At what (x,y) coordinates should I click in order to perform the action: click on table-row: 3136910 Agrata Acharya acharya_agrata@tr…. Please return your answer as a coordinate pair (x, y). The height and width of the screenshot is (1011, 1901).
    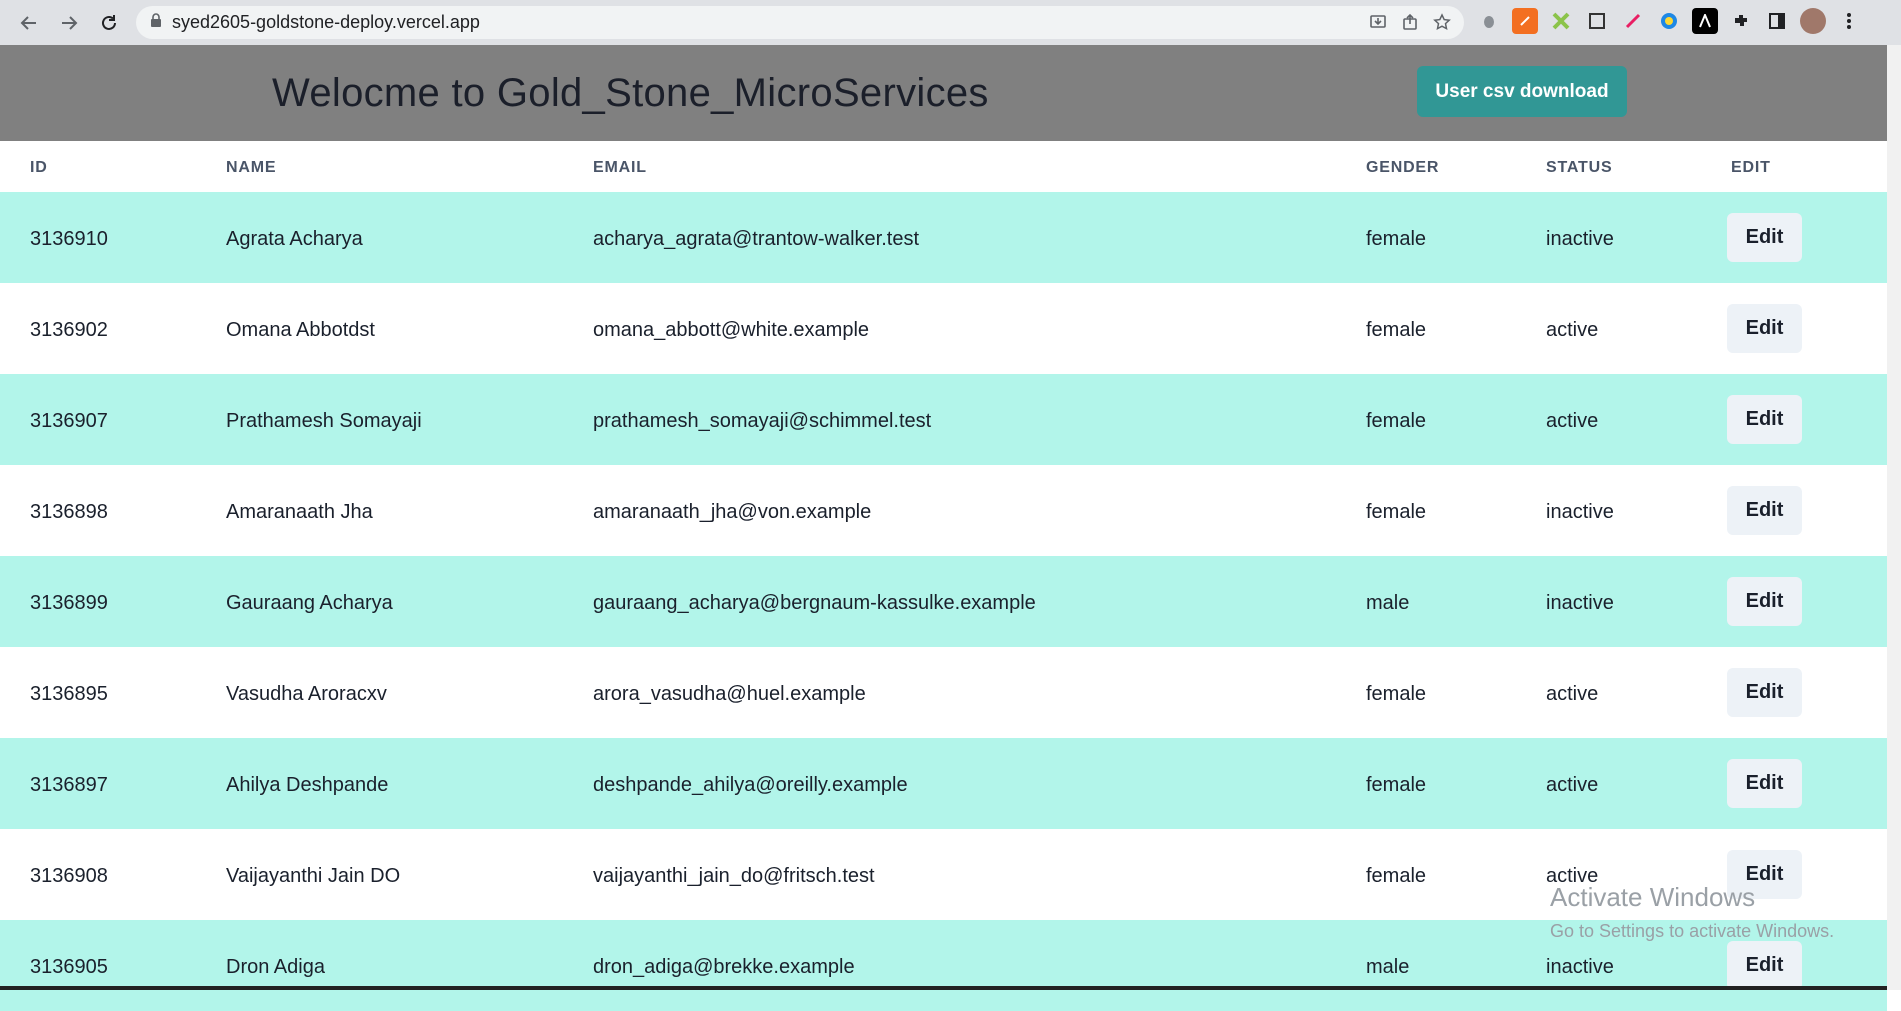
    Looking at the image, I should click on (943, 237).